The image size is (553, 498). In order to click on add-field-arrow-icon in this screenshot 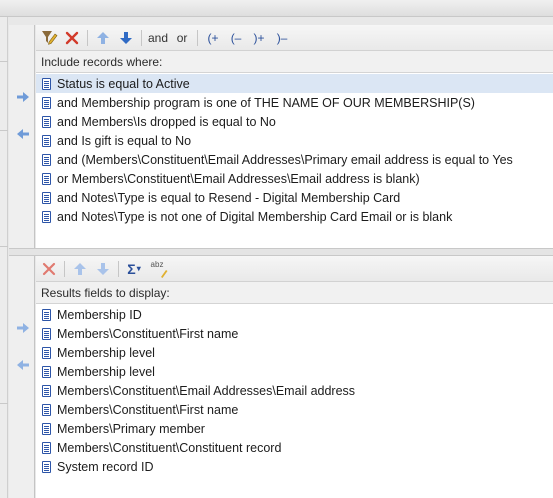, I will do `click(23, 328)`.